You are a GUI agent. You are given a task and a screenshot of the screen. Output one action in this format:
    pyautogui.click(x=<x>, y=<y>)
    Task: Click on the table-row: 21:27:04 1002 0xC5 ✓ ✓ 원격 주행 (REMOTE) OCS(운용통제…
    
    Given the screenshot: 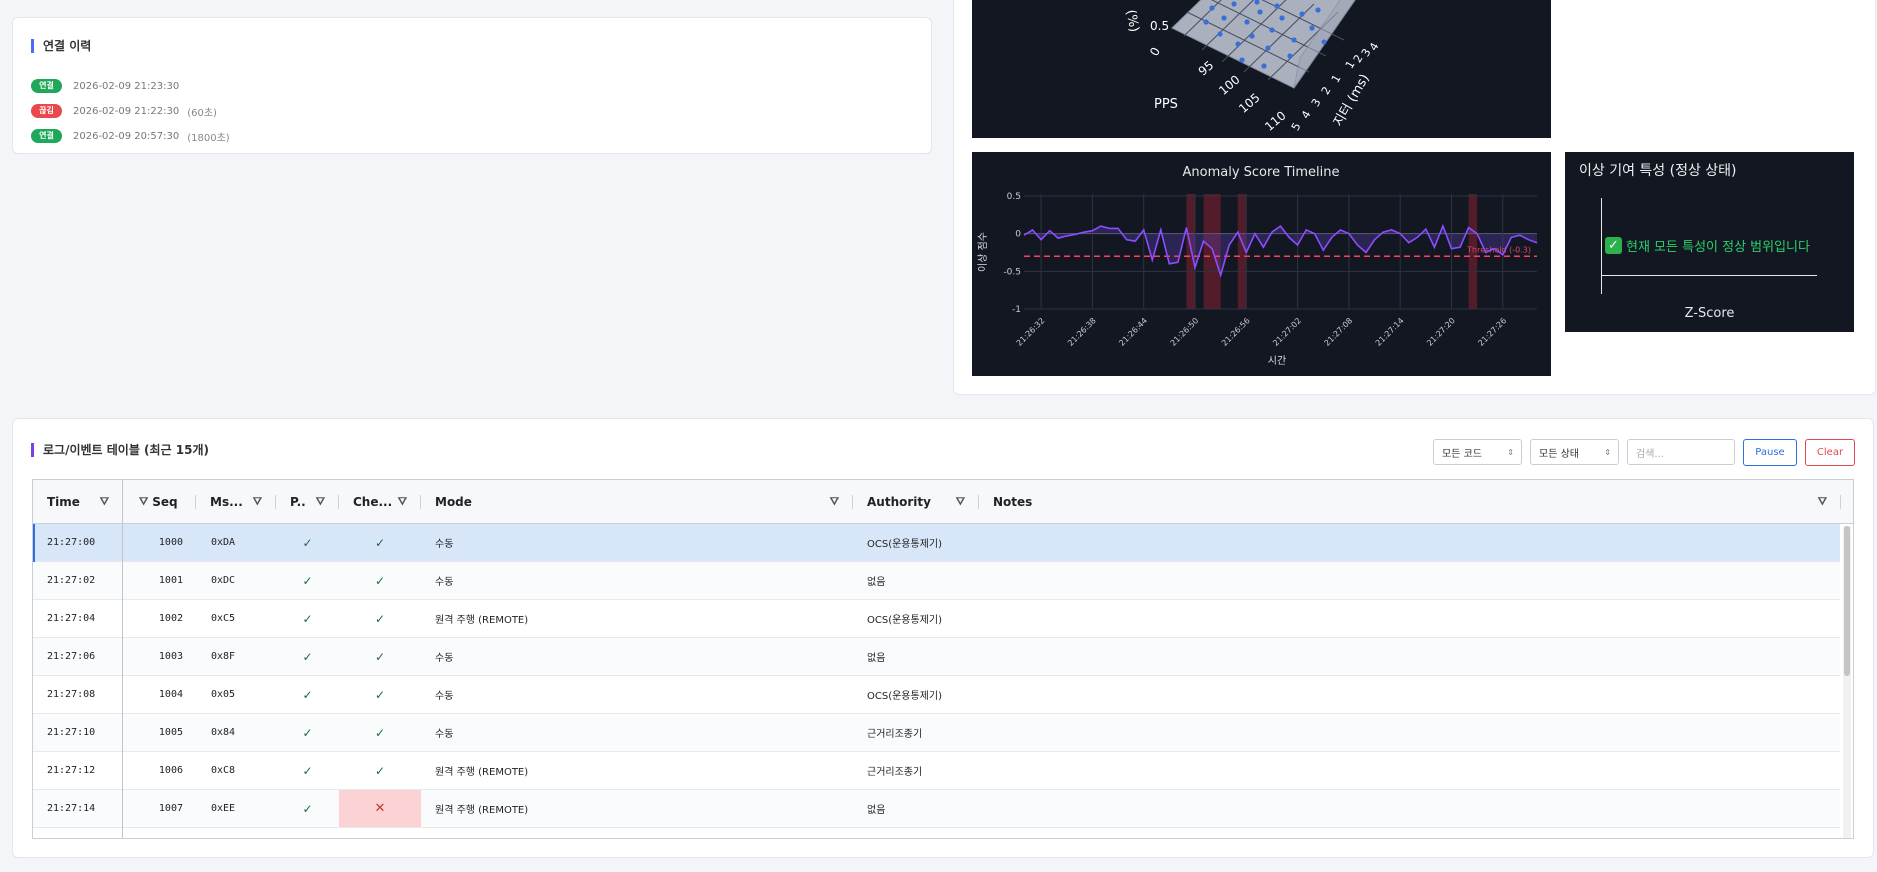 What is the action you would take?
    pyautogui.click(x=936, y=619)
    